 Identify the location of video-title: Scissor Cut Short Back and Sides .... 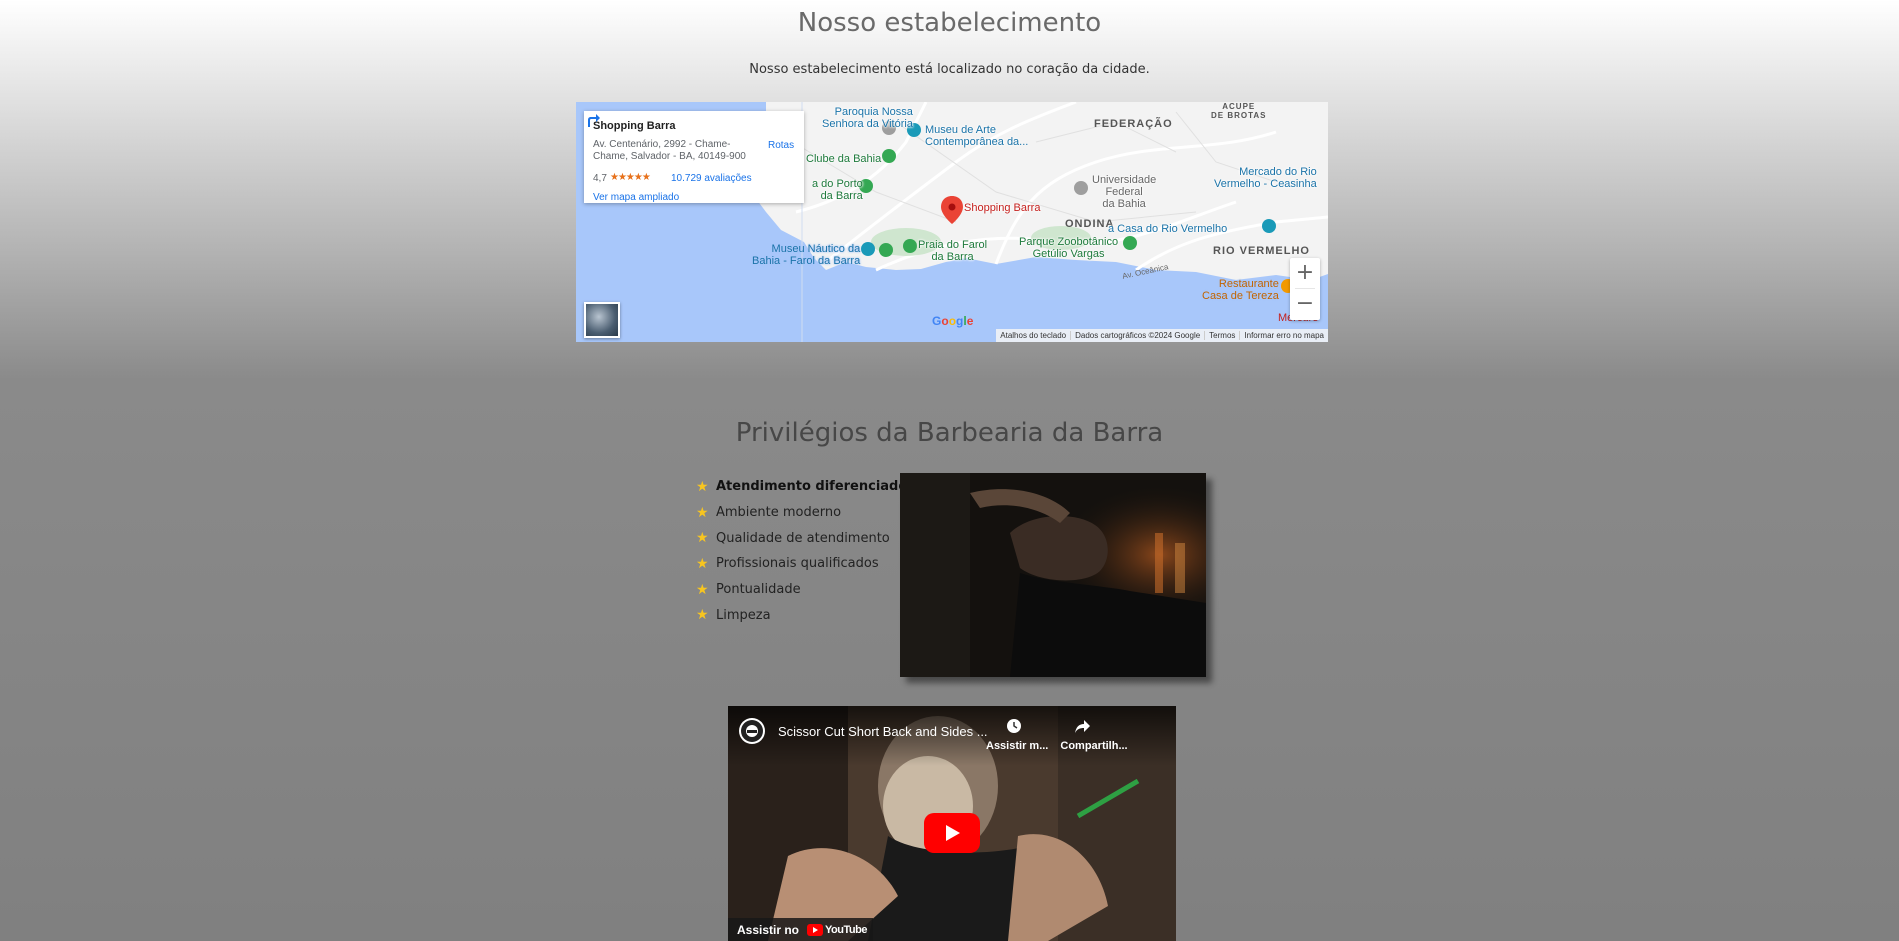
(883, 731).